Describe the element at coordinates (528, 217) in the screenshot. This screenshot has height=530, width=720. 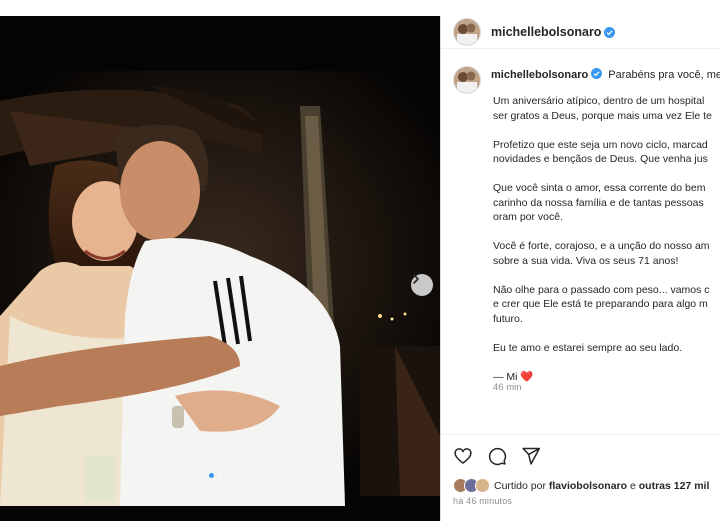
I see `caption-line: oram por você.` at that location.